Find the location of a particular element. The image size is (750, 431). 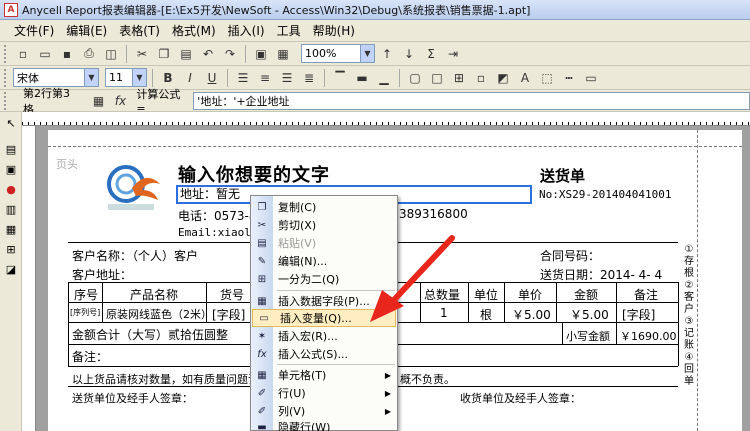

menu-item-copy: ❐ 复制(C) is located at coordinates (324, 207).